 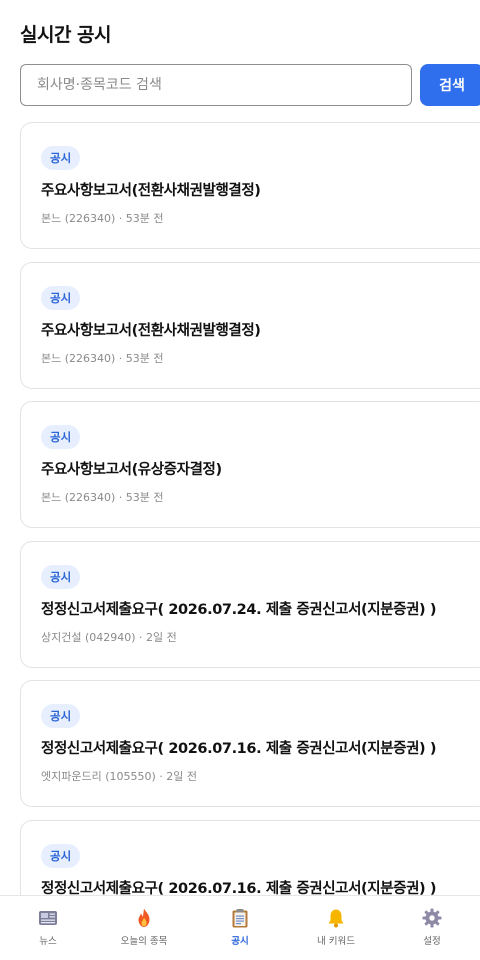 I want to click on disclosure-card: 공시 주요사항보고서(유상증자결정) 본느 (226340) · 53분 전, so click(x=250, y=464).